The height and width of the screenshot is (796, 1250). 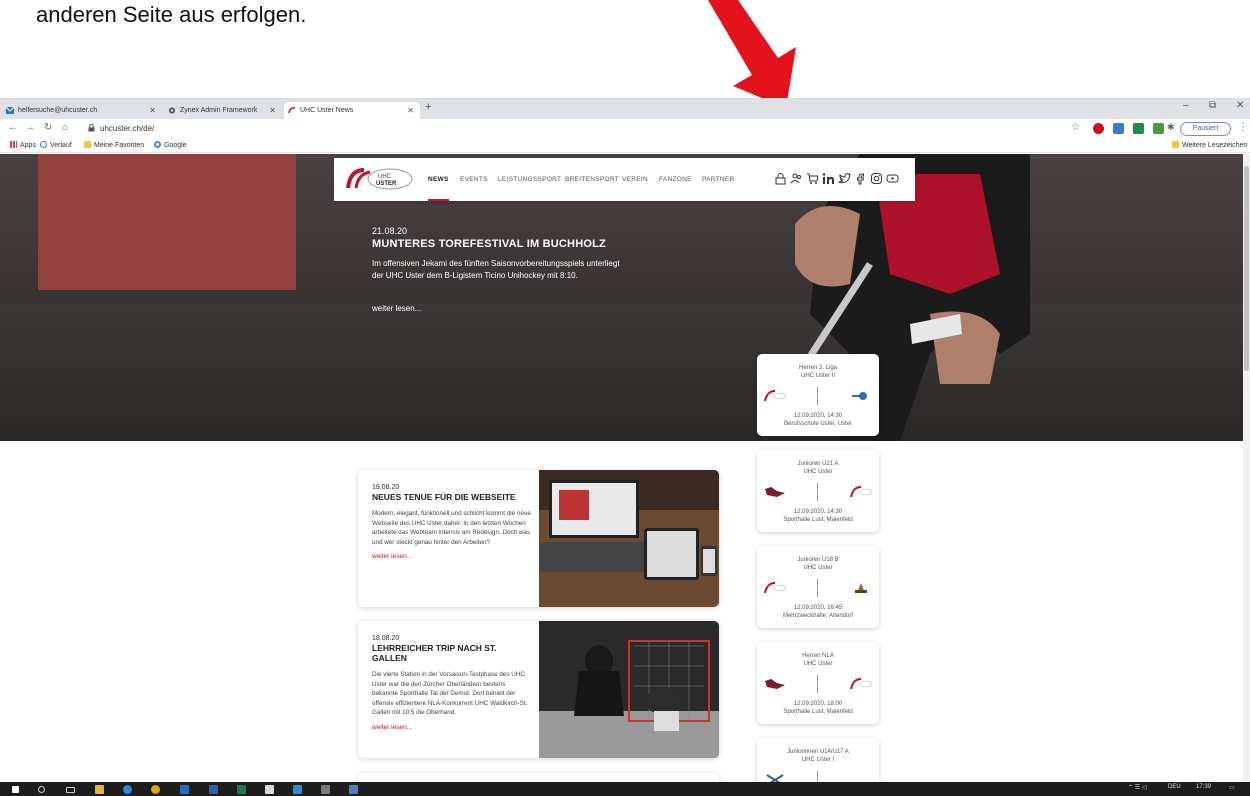 What do you see at coordinates (592, 179) in the screenshot?
I see `nav-breitensport: BREITENSPORT` at bounding box center [592, 179].